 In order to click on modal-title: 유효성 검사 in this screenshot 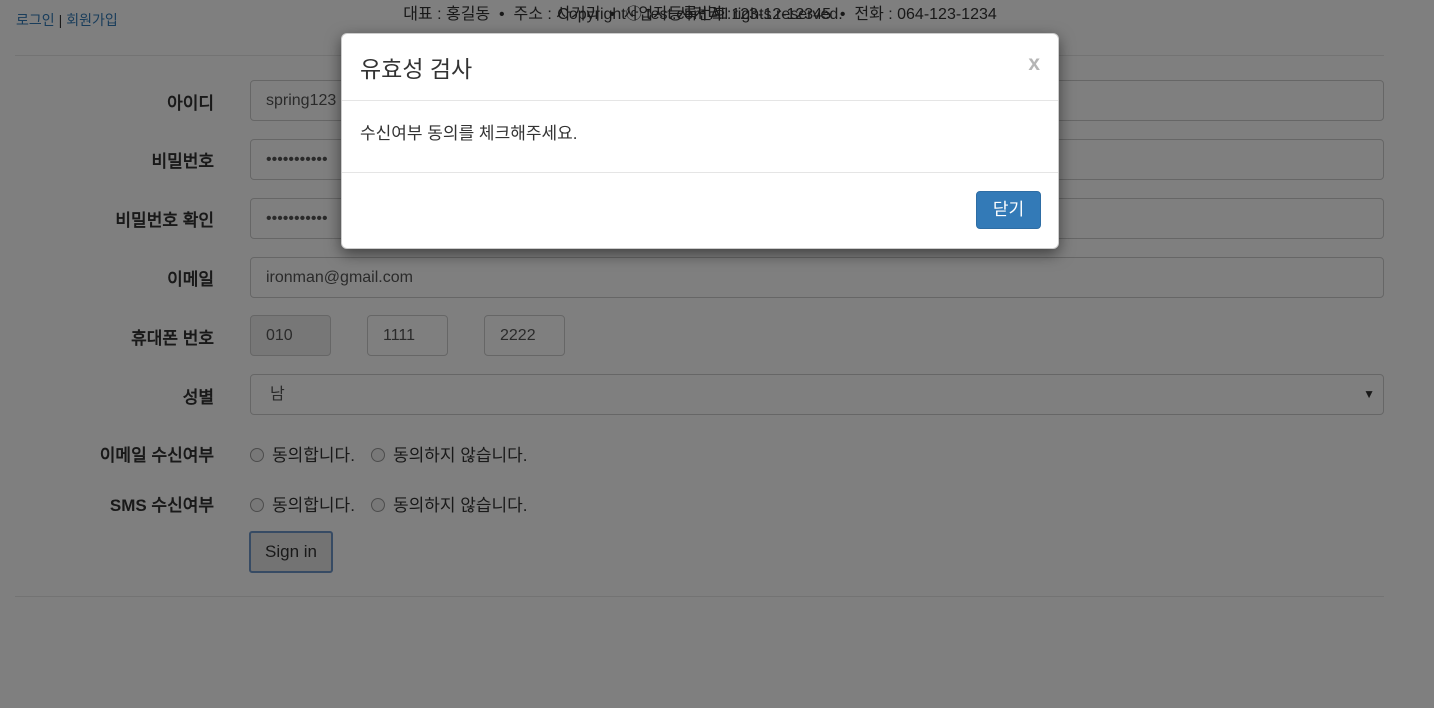, I will do `click(416, 69)`.